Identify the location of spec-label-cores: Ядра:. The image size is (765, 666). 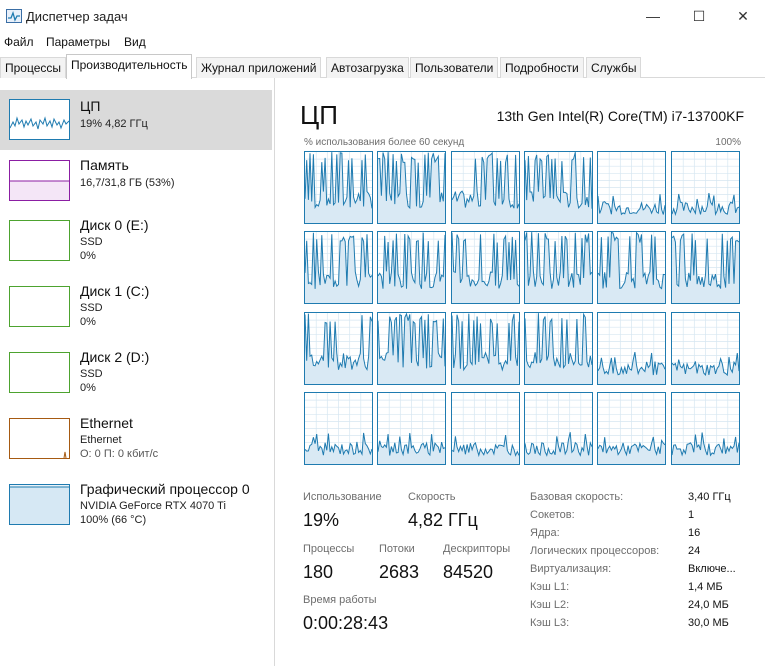
(545, 533).